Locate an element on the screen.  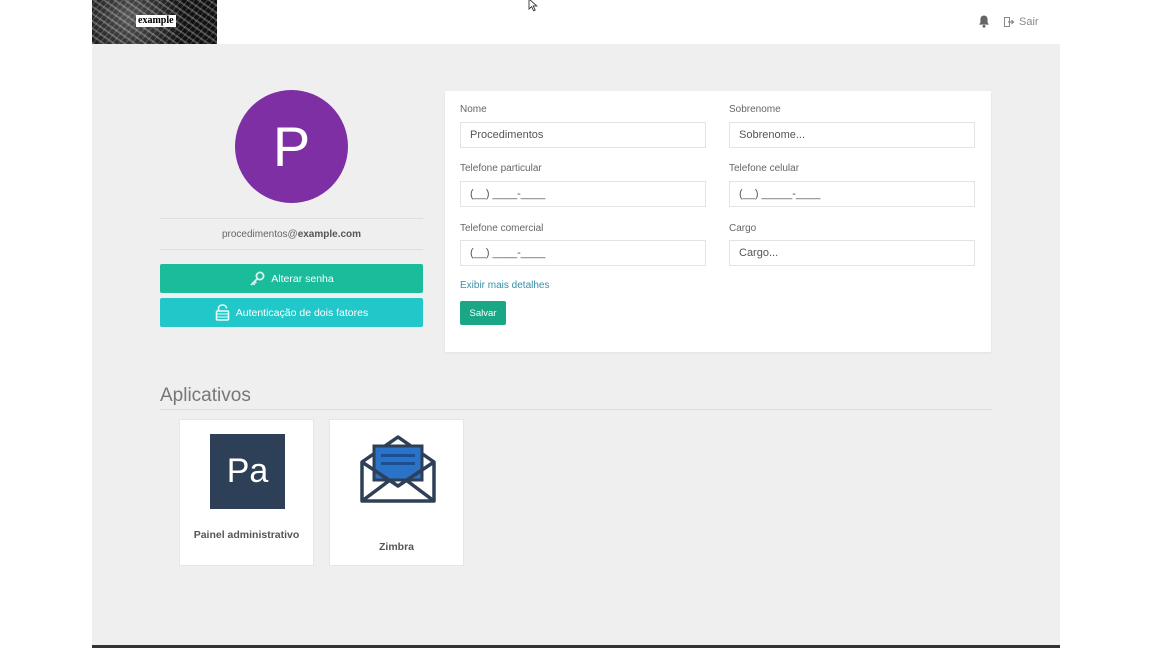
email-user: procedimentos@ is located at coordinates (259, 234).